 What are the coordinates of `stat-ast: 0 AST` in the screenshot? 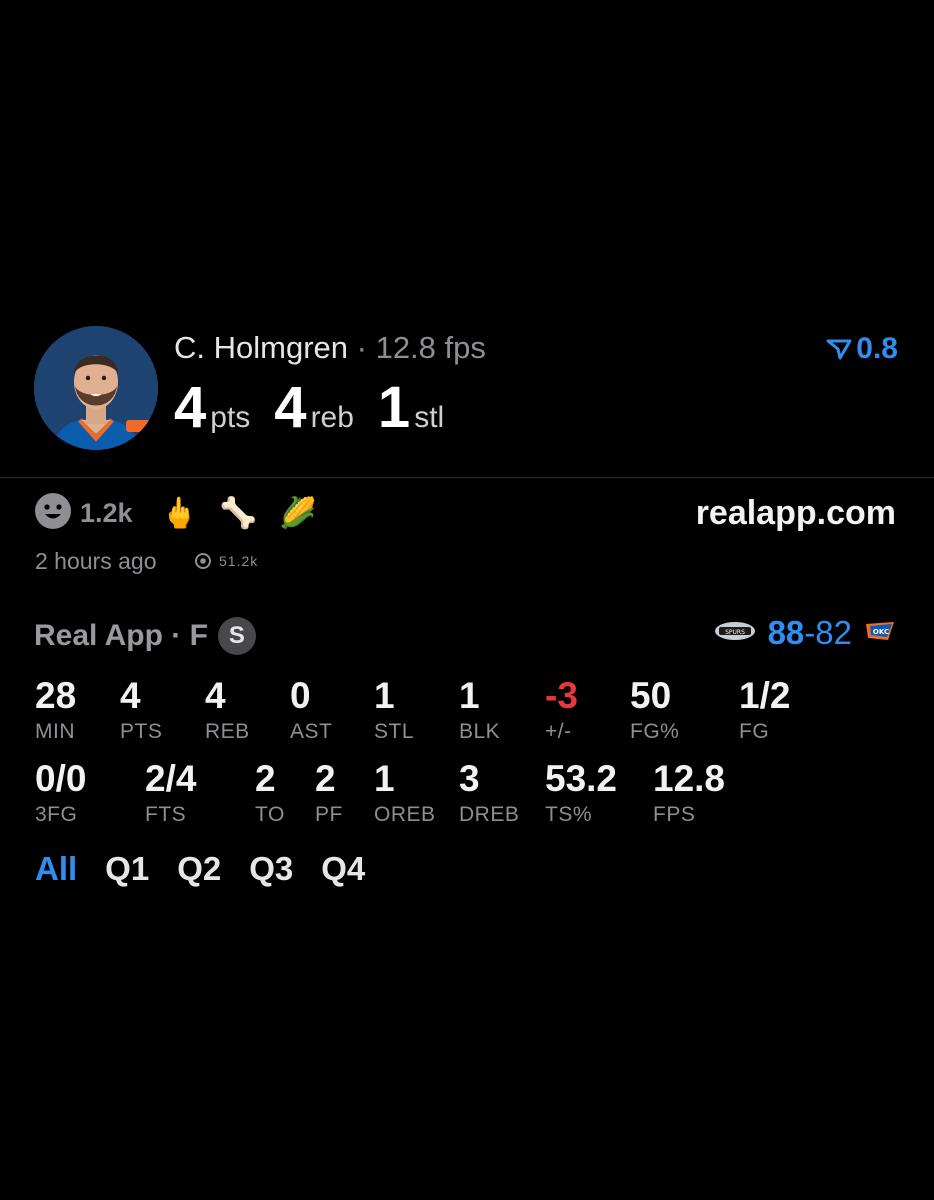 It's located at (311, 710).